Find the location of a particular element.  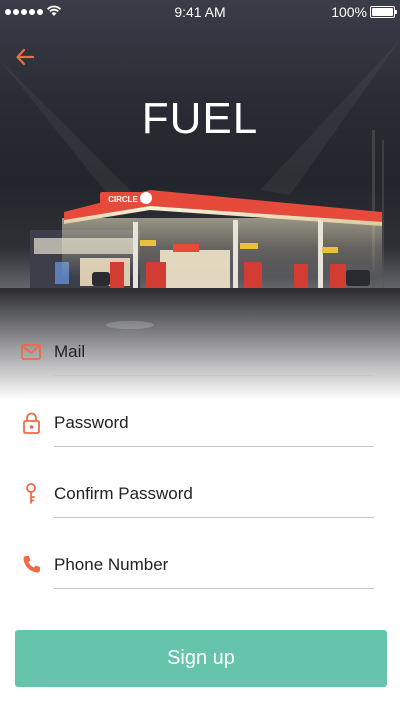

battery-percentage: 100% is located at coordinates (349, 12).